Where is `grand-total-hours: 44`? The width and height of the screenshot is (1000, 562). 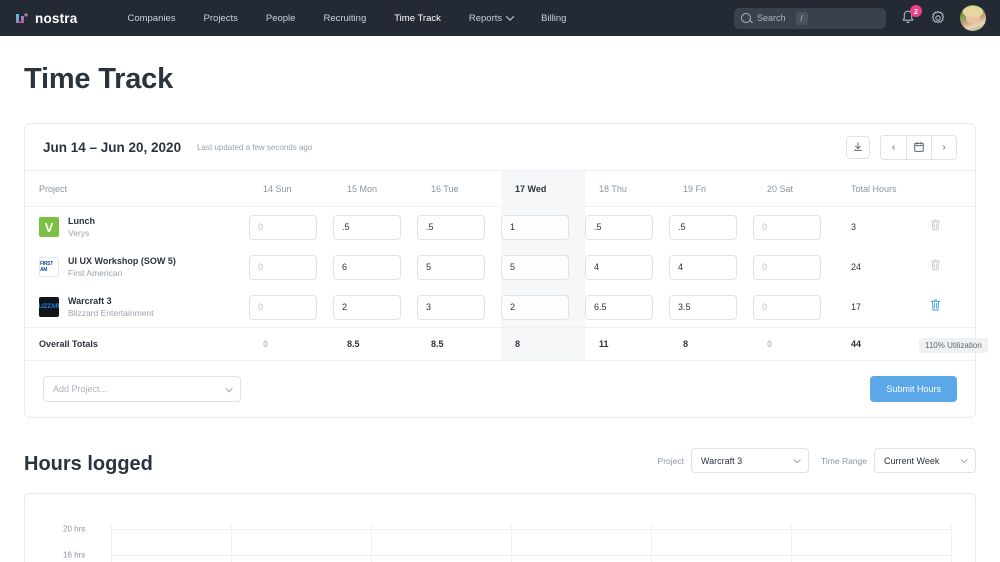 grand-total-hours: 44 is located at coordinates (856, 344).